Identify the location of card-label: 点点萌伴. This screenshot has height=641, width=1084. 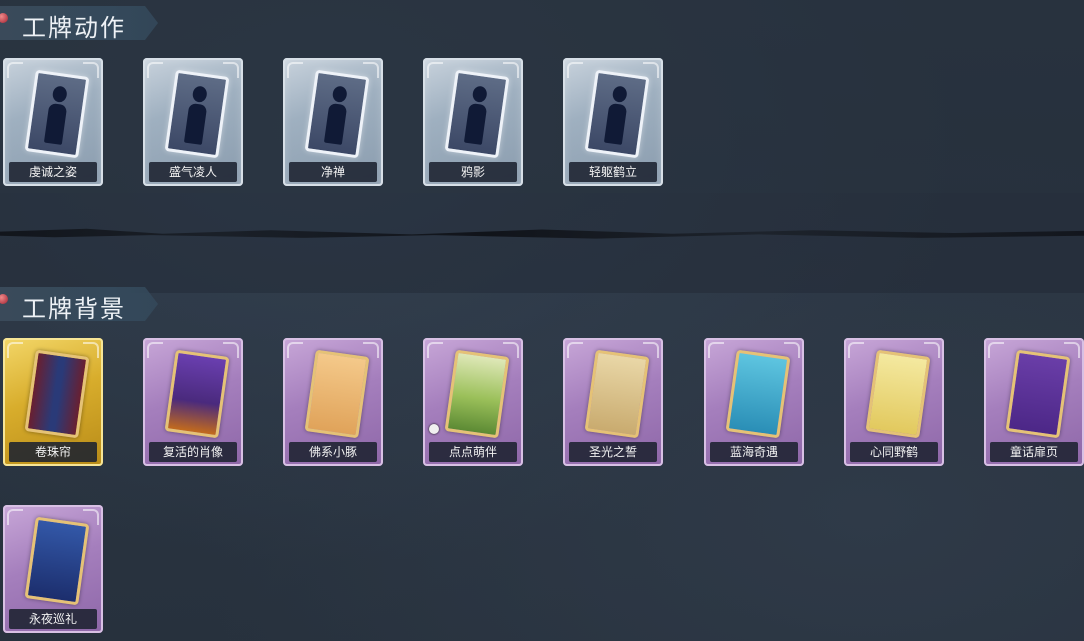
(473, 452).